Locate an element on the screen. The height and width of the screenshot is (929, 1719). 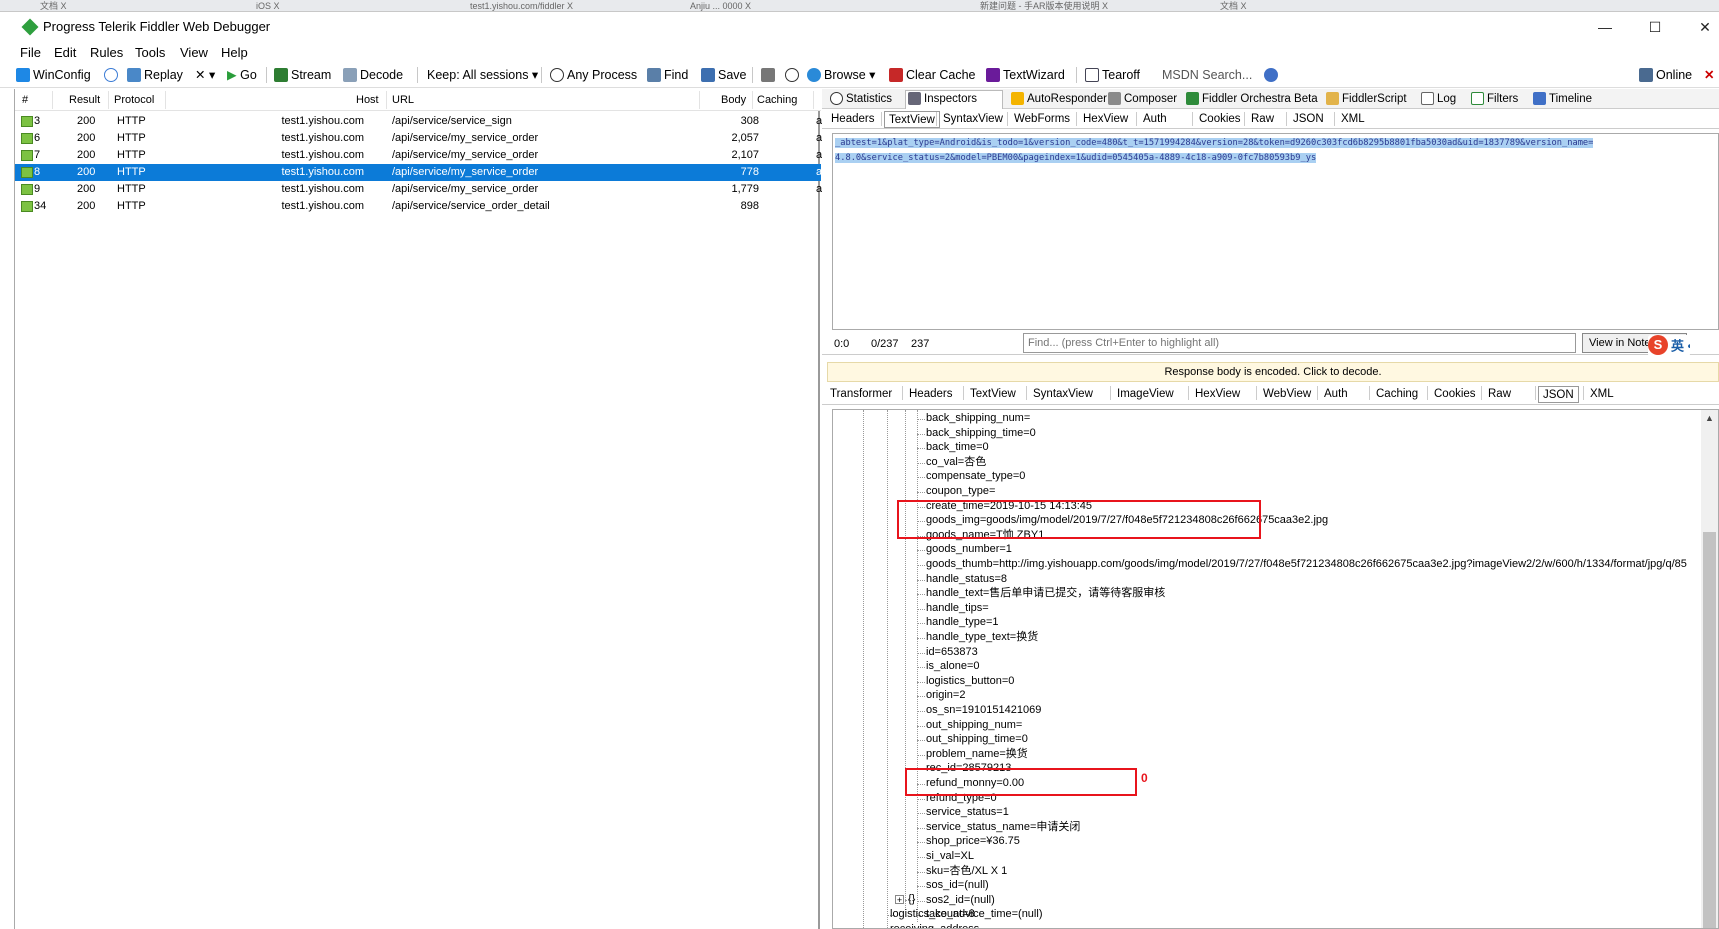
decode-button: Decode is located at coordinates (373, 75).